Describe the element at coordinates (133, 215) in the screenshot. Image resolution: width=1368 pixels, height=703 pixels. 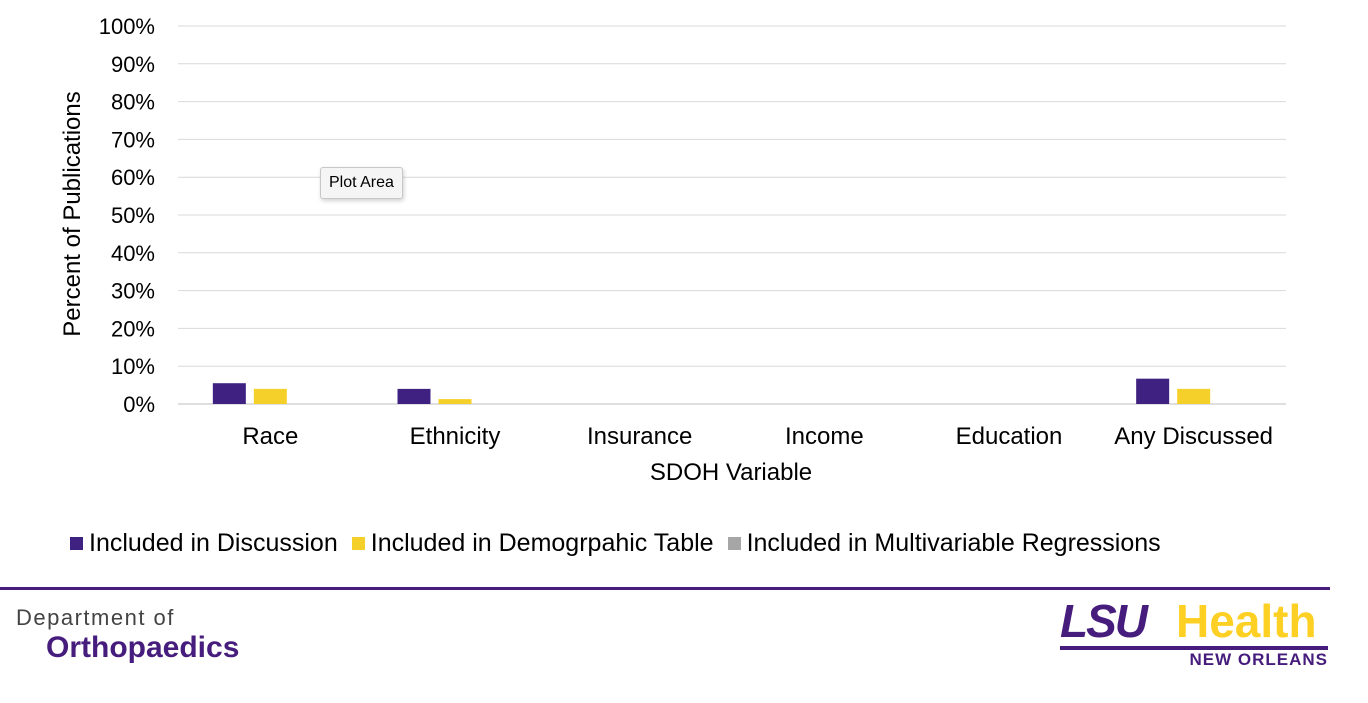
I see `y-tick-label: 50%` at that location.